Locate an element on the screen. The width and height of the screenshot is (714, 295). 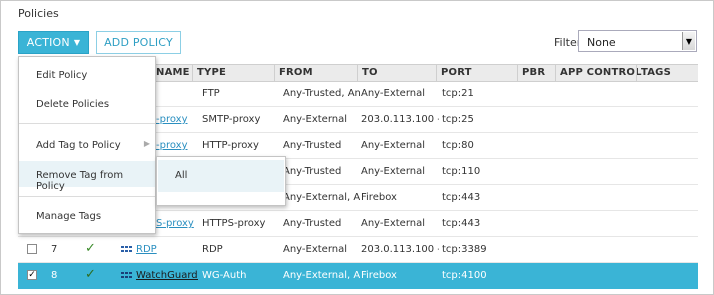
menu-item-add-tag-label: Add Tag to Policy is located at coordinates (78, 145).